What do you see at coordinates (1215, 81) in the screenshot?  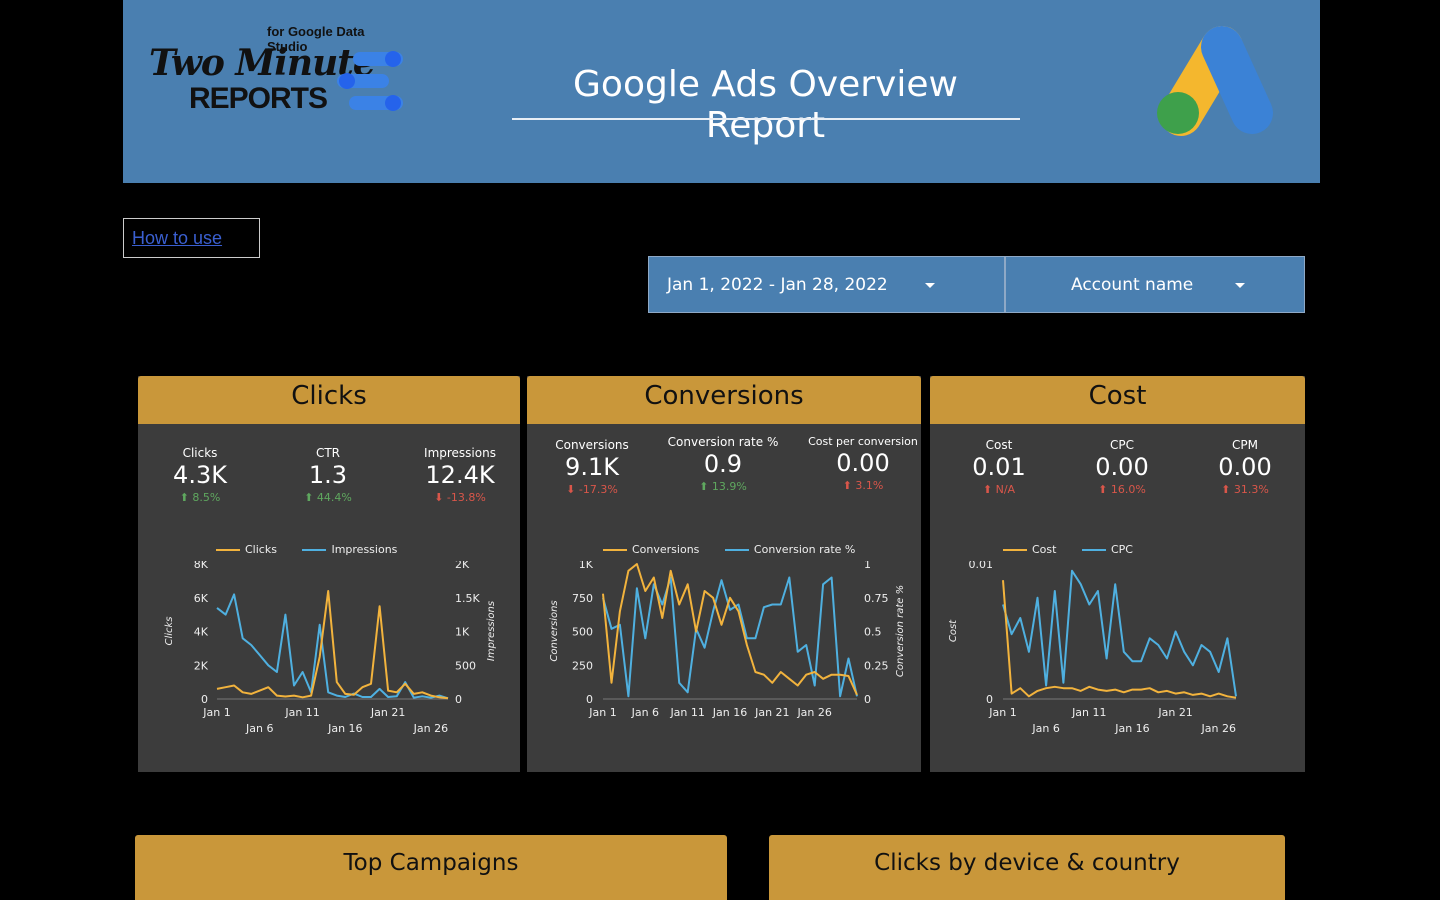 I see `google-ads-icon` at bounding box center [1215, 81].